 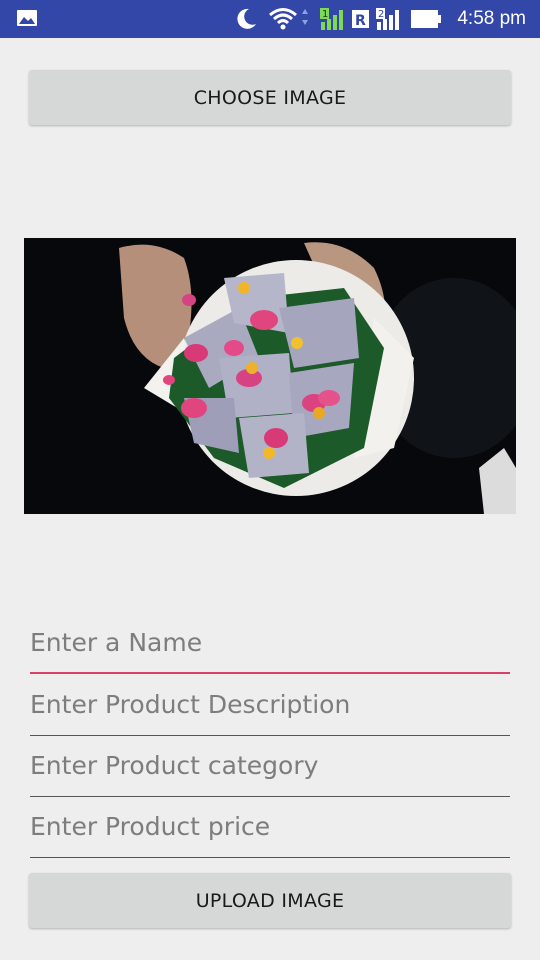 I want to click on signal-icon: 1, so click(x=333, y=21).